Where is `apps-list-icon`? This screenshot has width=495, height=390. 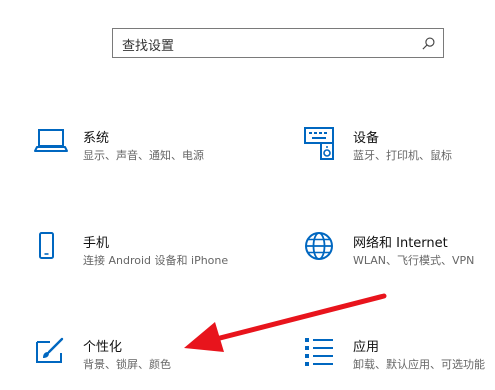 apps-list-icon is located at coordinates (319, 352).